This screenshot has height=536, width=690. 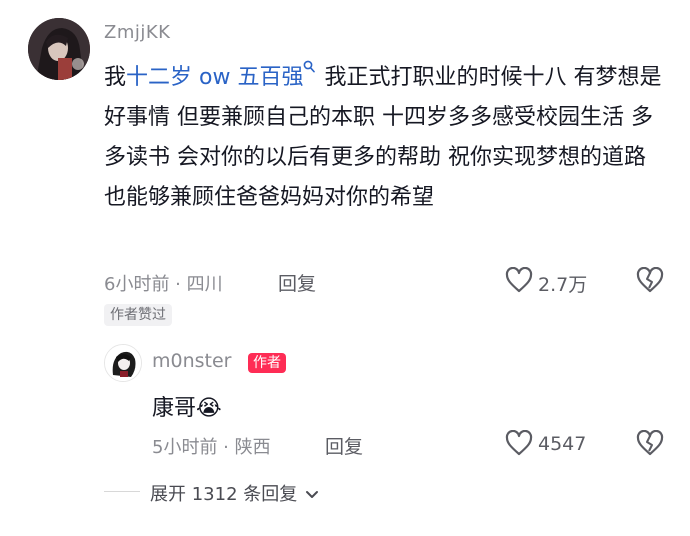 I want to click on reply-text: 康哥😭, so click(x=187, y=408).